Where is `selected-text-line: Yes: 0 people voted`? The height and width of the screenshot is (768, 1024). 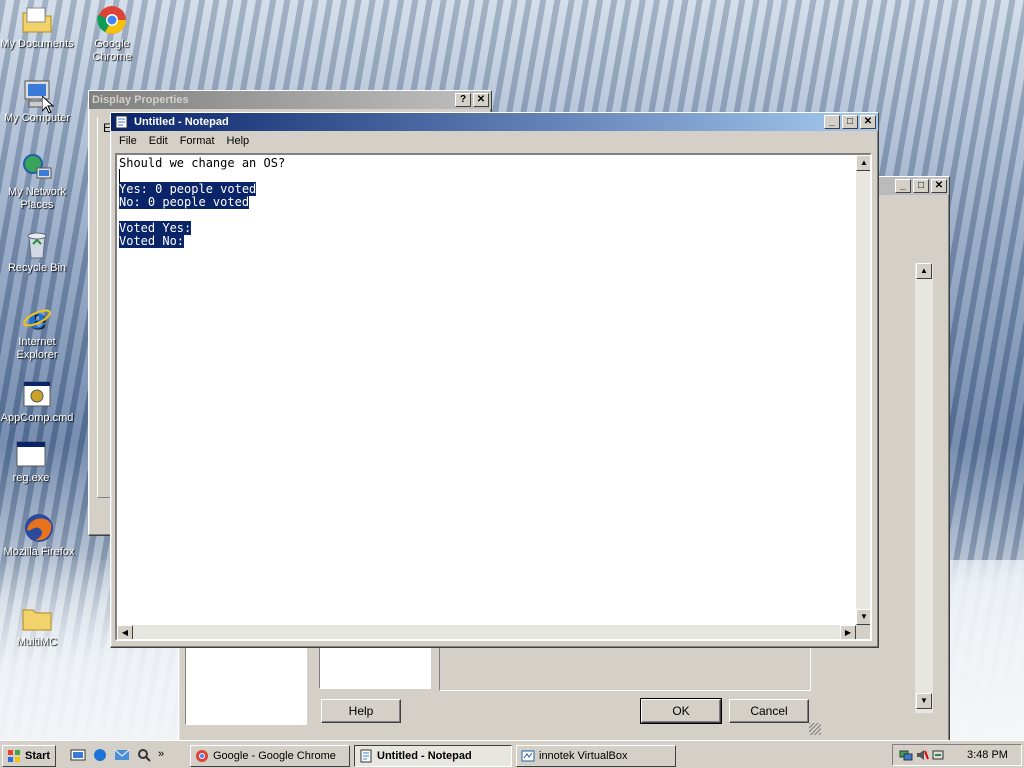
selected-text-line: Yes: 0 people voted is located at coordinates (188, 189).